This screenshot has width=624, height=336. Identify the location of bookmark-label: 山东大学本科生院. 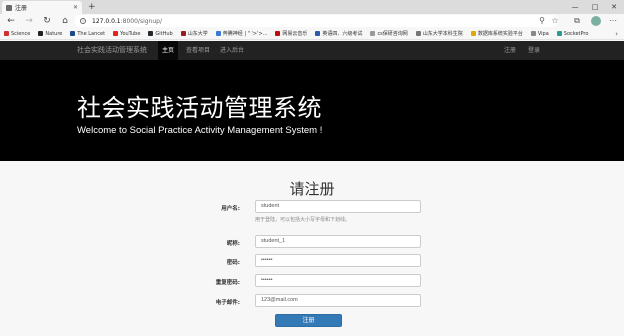
(442, 34).